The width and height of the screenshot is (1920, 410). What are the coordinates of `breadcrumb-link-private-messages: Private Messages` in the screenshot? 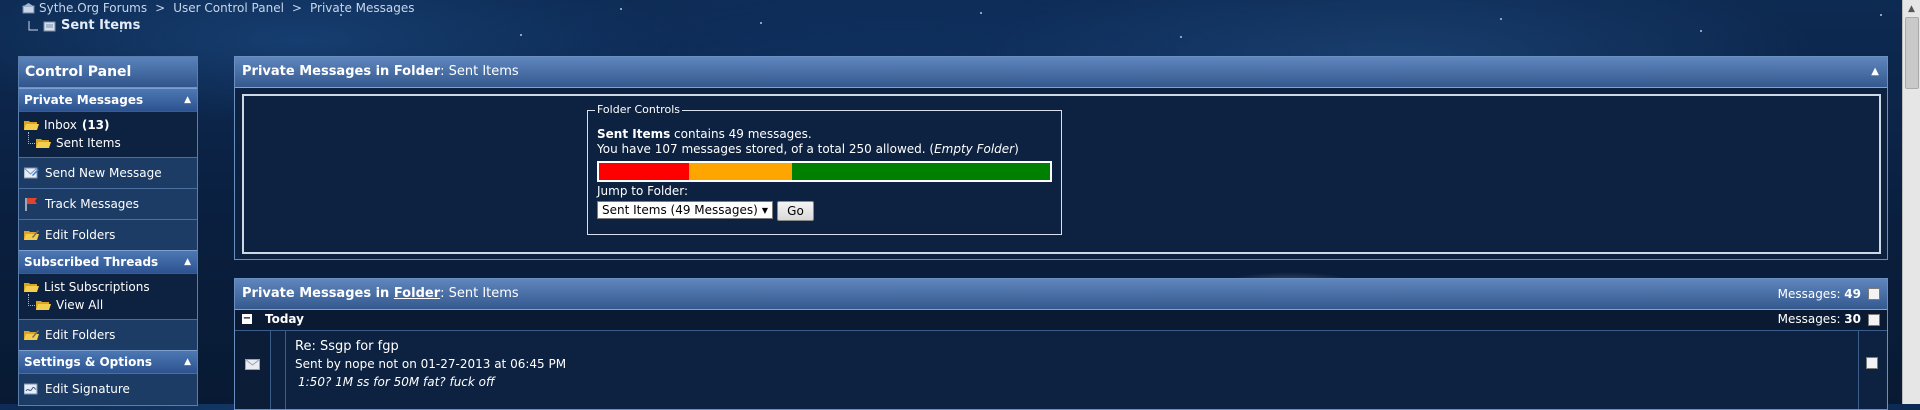 It's located at (362, 8).